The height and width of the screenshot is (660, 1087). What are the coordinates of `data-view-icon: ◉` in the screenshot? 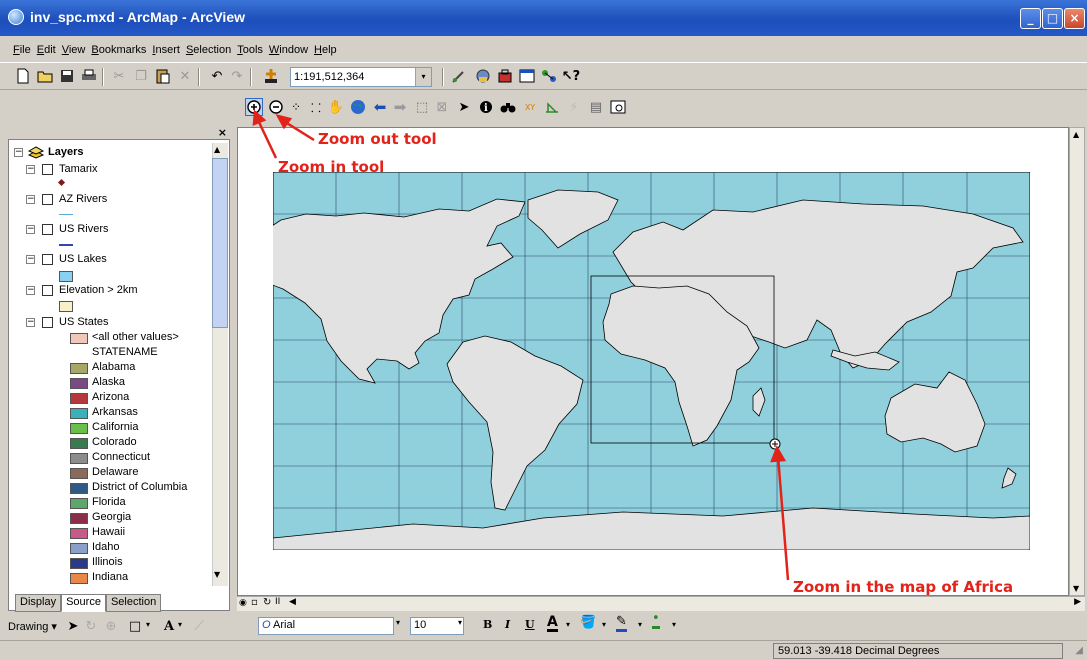 It's located at (243, 603).